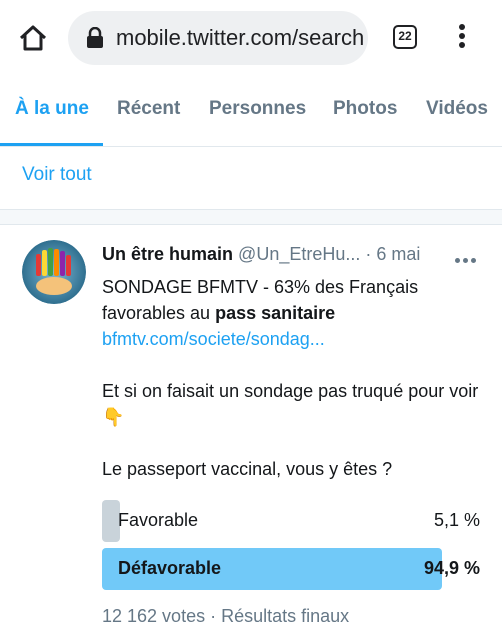 This screenshot has width=502, height=640. I want to click on more-vertical-icon, so click(462, 38).